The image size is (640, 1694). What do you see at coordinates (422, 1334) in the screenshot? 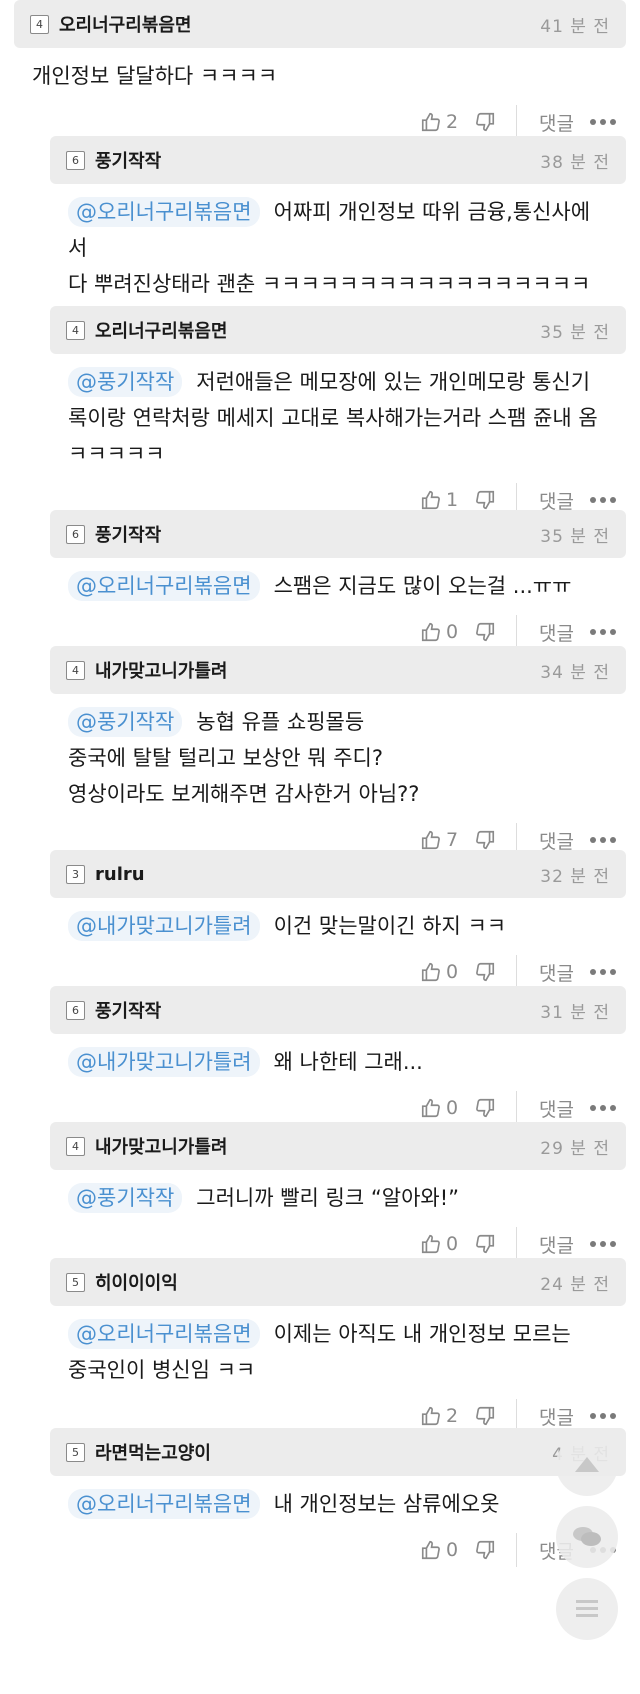
I see `comment-text: 이제는 아직도 내 개인정보 모르는` at bounding box center [422, 1334].